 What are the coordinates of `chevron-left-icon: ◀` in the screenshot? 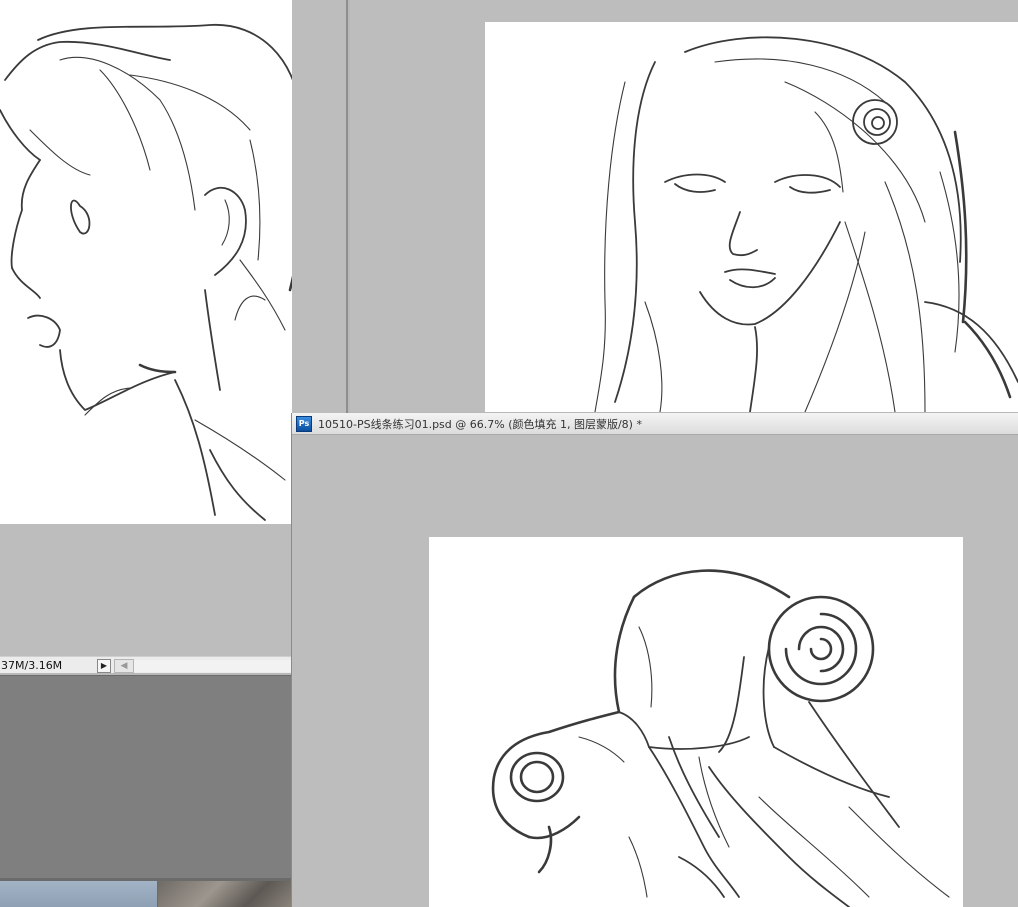 It's located at (124, 665).